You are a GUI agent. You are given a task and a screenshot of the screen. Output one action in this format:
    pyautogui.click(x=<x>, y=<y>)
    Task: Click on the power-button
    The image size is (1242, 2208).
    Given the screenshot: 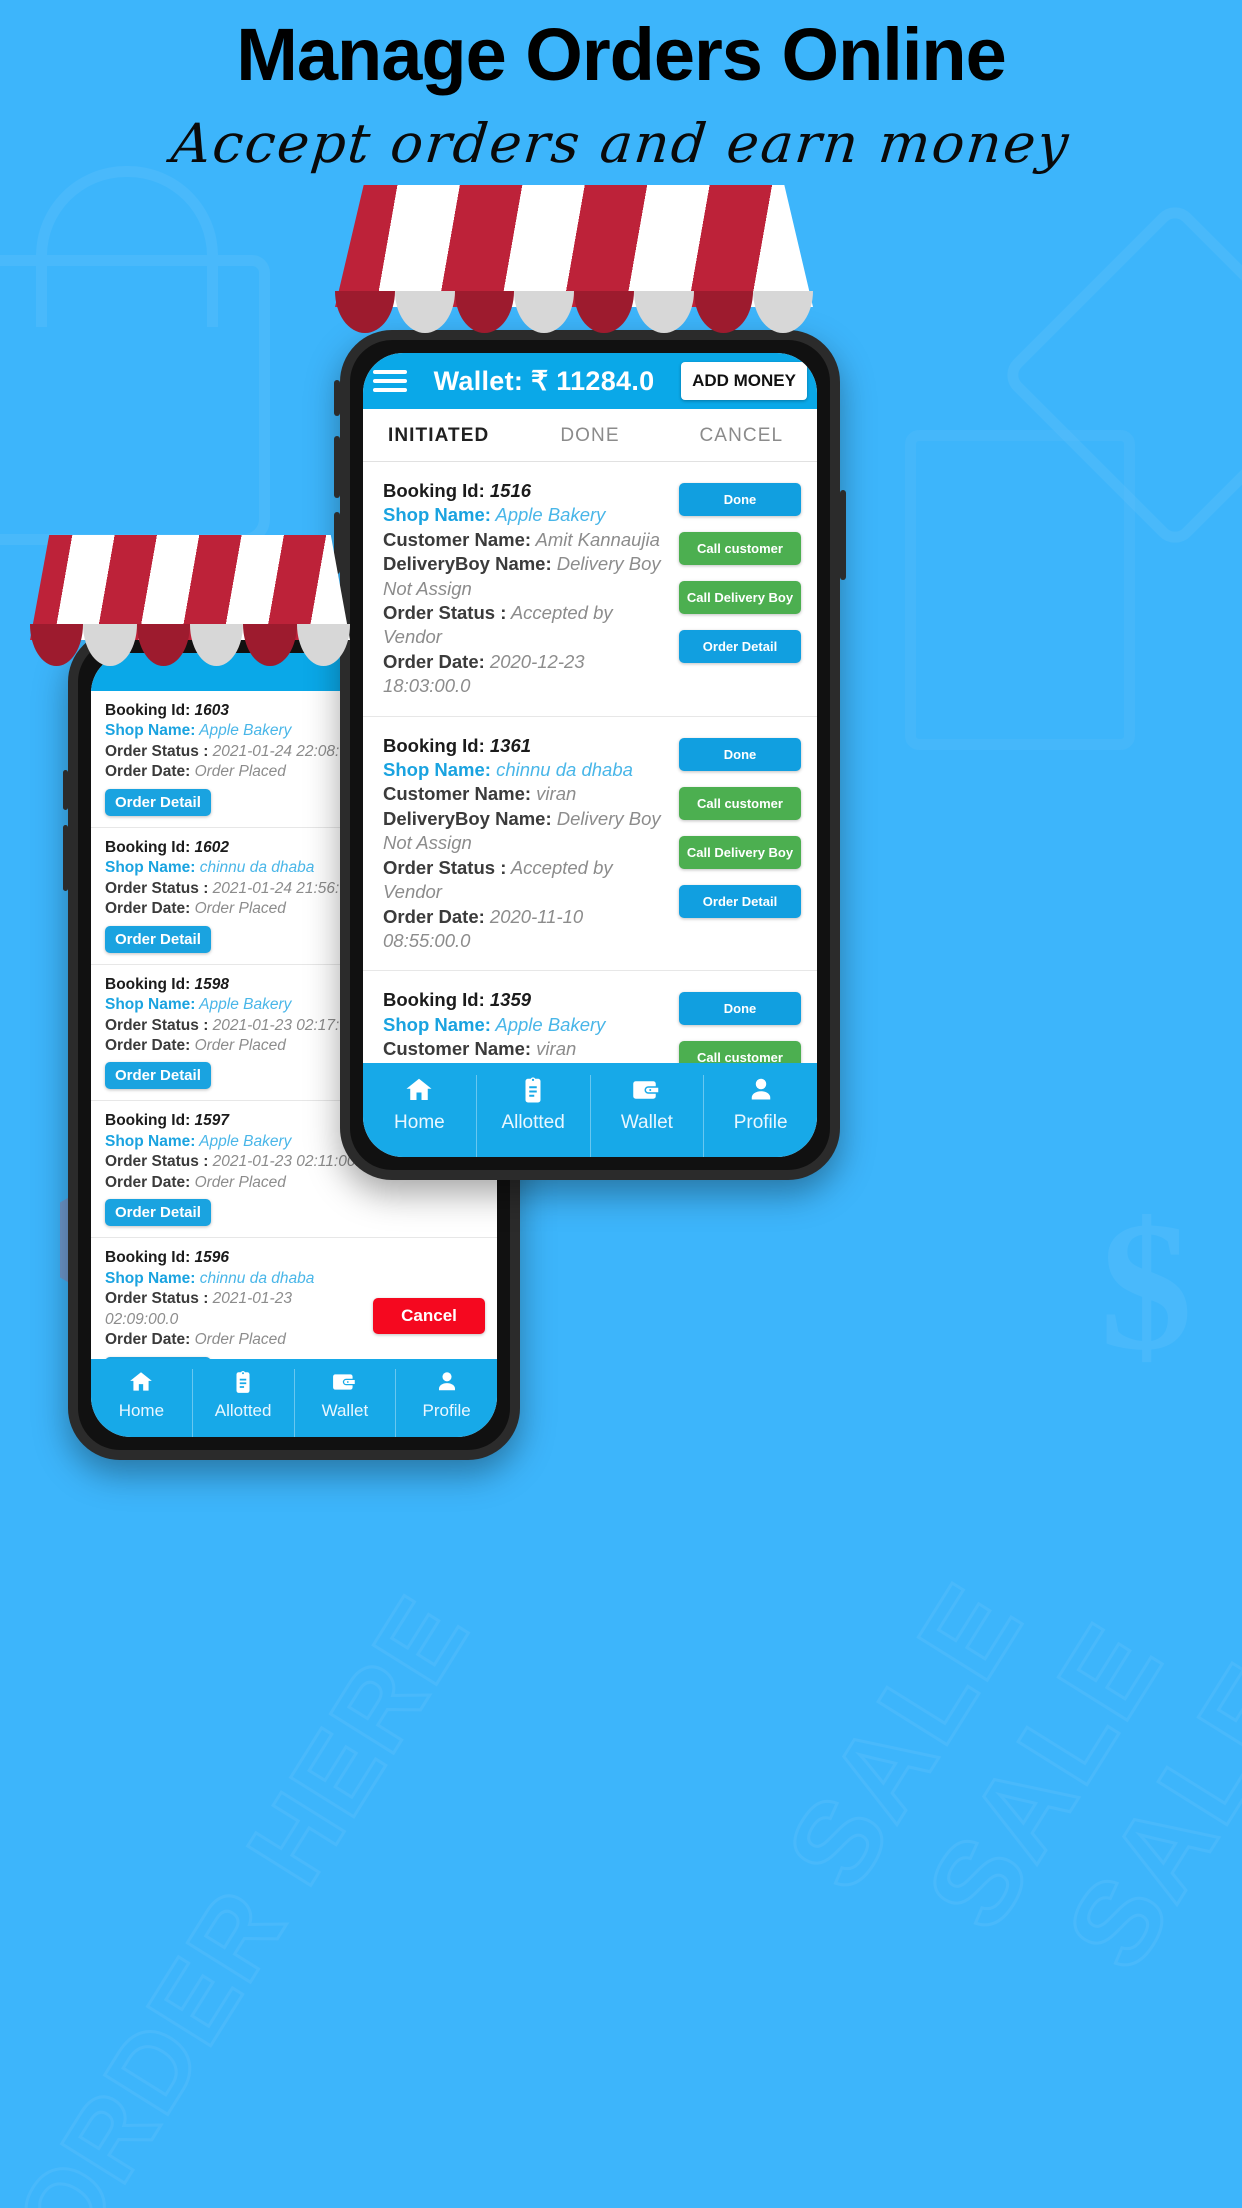 What is the action you would take?
    pyautogui.click(x=843, y=535)
    